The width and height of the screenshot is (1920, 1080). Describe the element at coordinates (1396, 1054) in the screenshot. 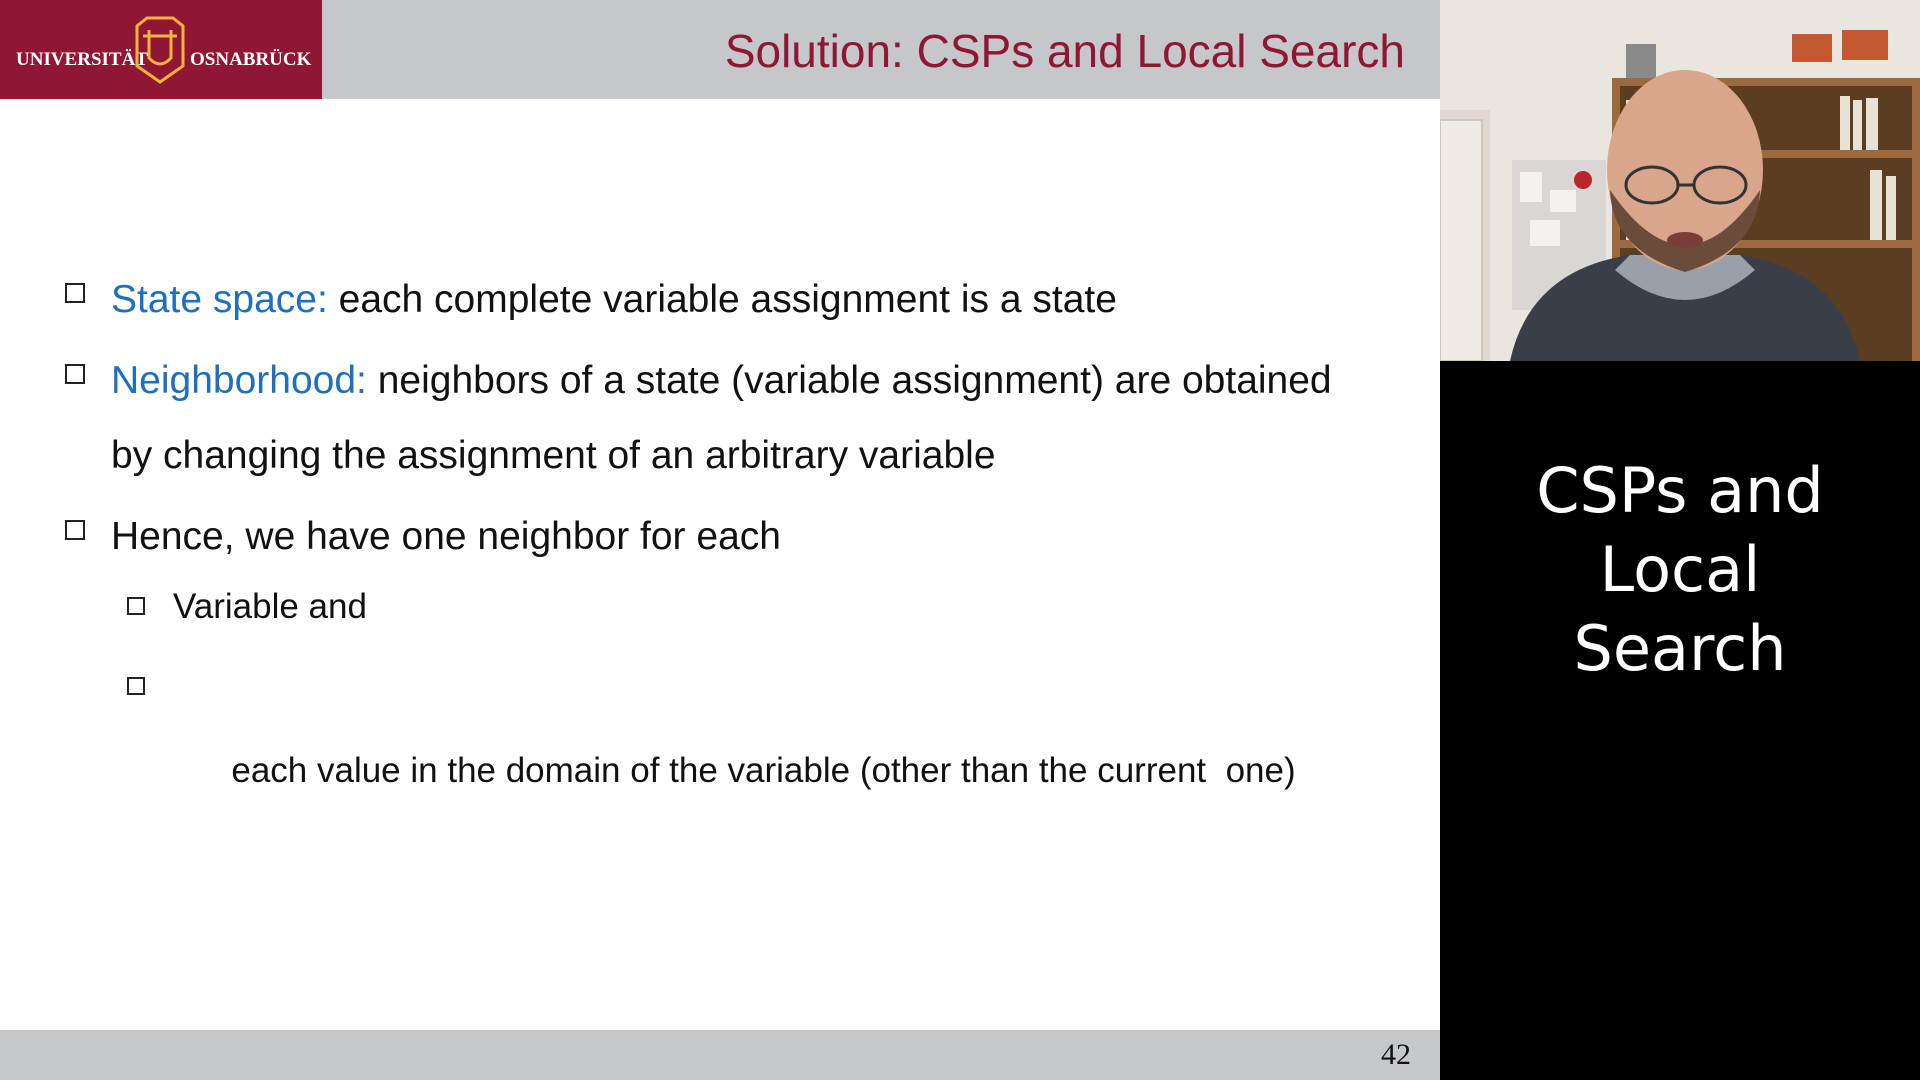

I see `page-number: 42` at that location.